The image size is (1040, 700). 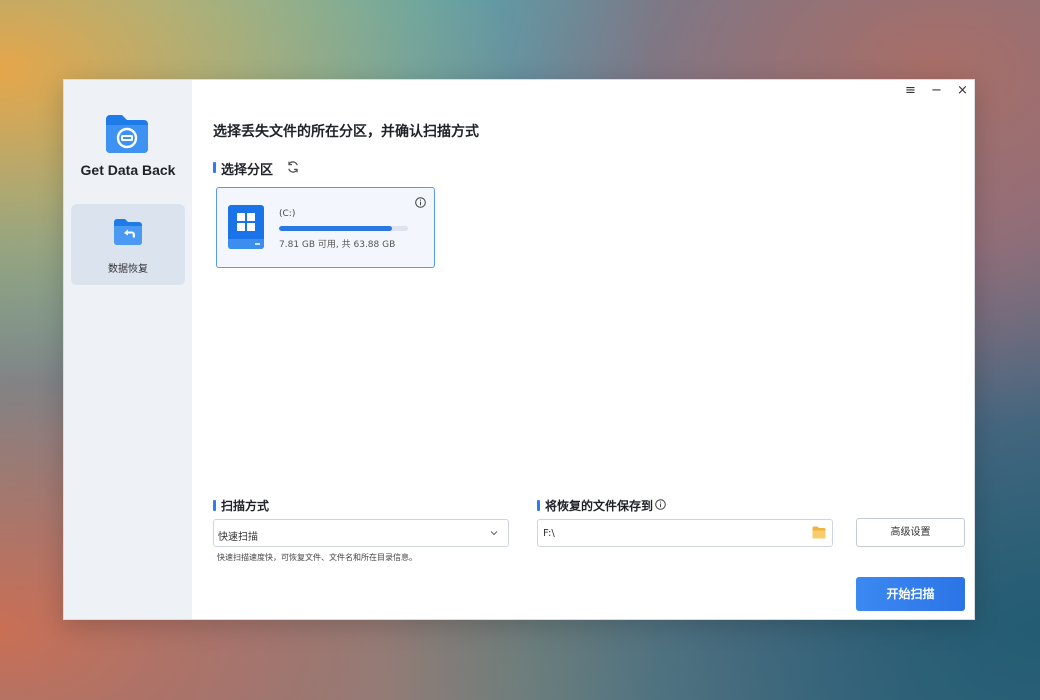 I want to click on scan-mode-value: 快速扫描, so click(x=238, y=537).